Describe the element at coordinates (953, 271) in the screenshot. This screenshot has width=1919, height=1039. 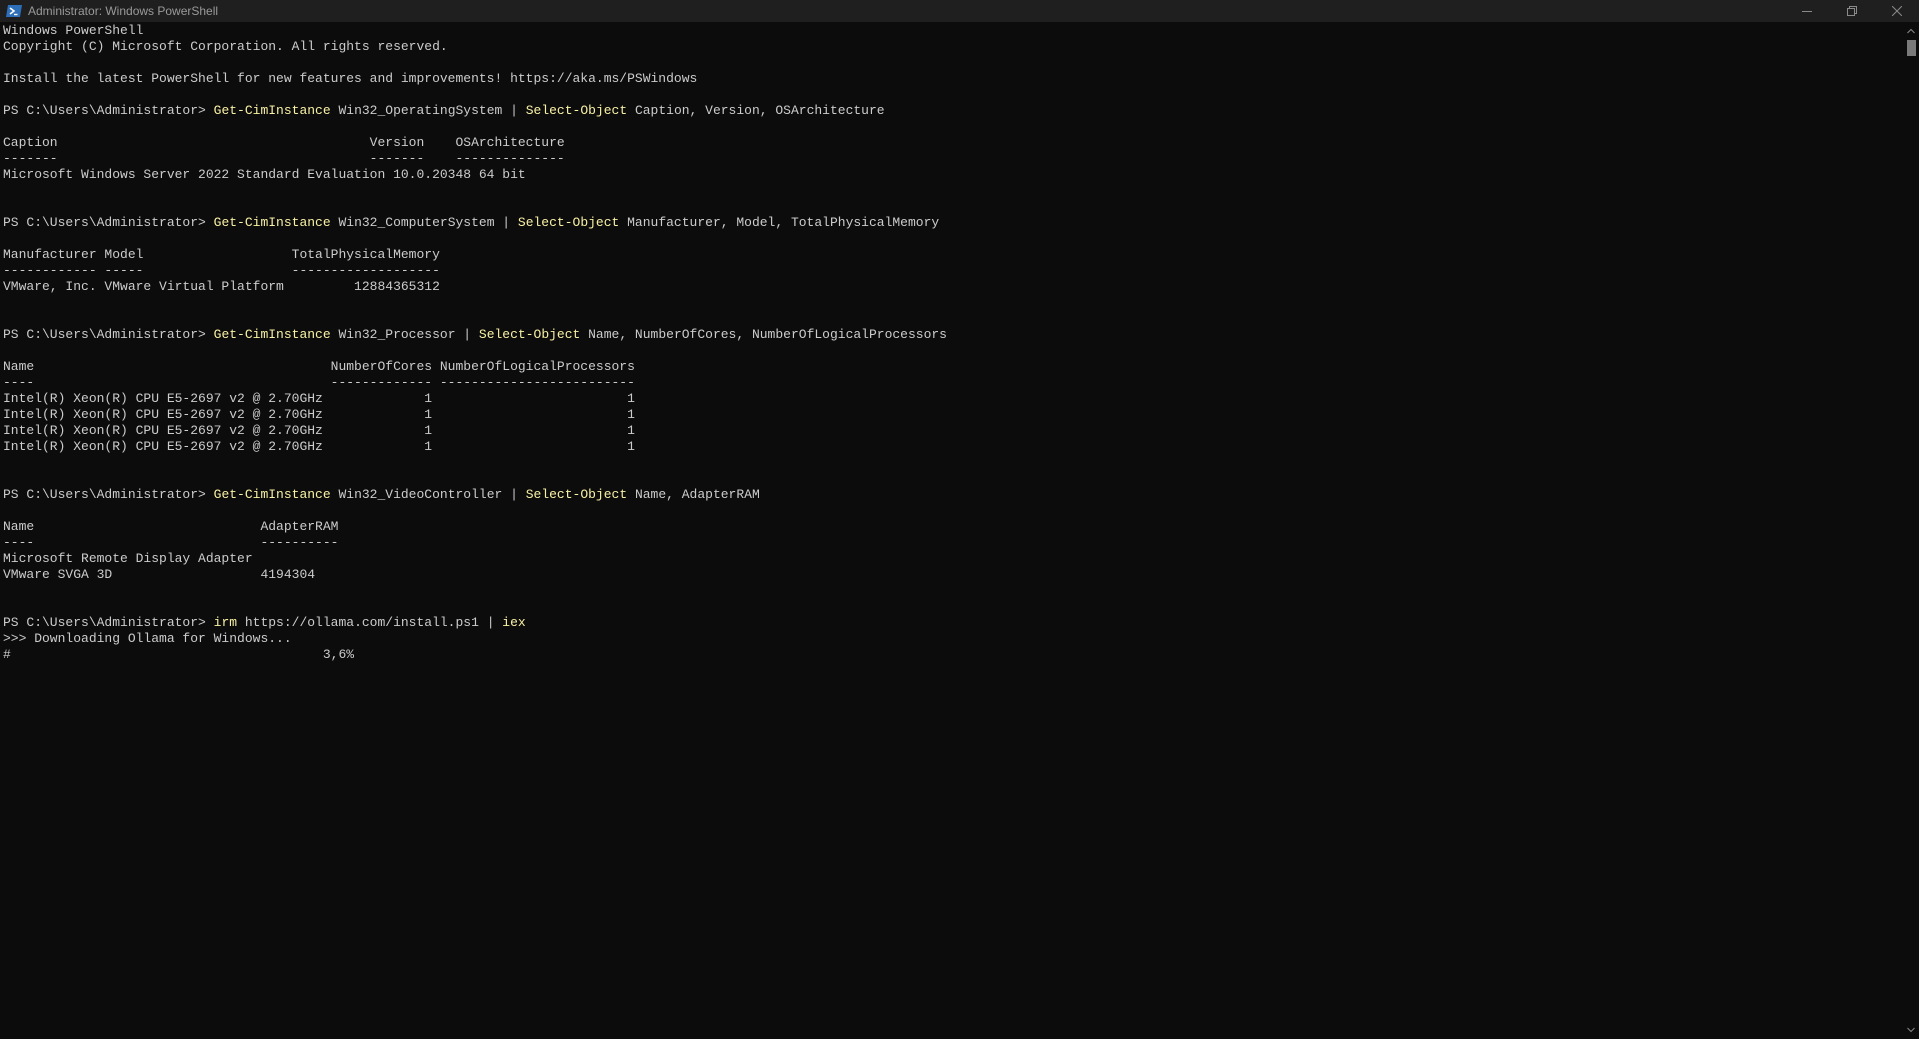
I see `console-line: ------------ ----- -------------------` at that location.